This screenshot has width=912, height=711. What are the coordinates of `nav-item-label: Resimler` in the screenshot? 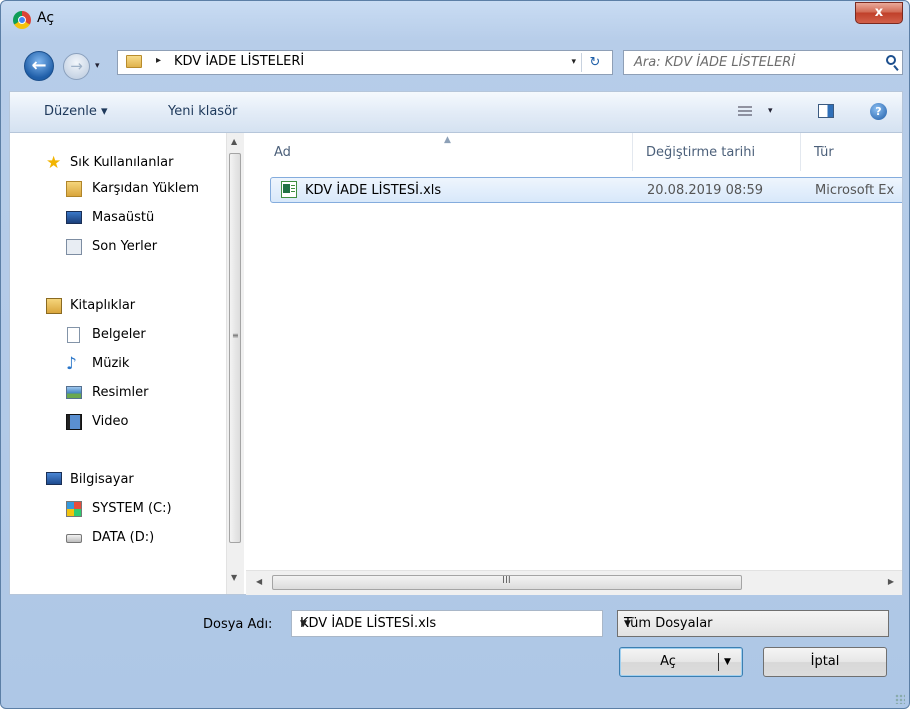 It's located at (120, 392).